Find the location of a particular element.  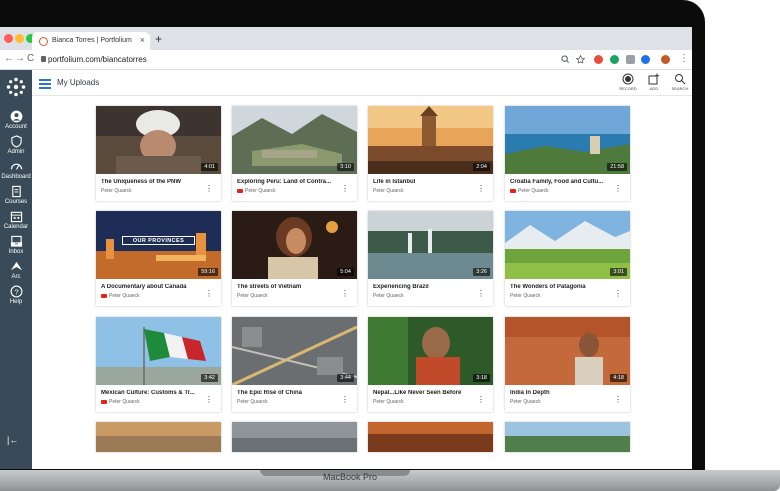

extension-green-icon is located at coordinates (614, 59).